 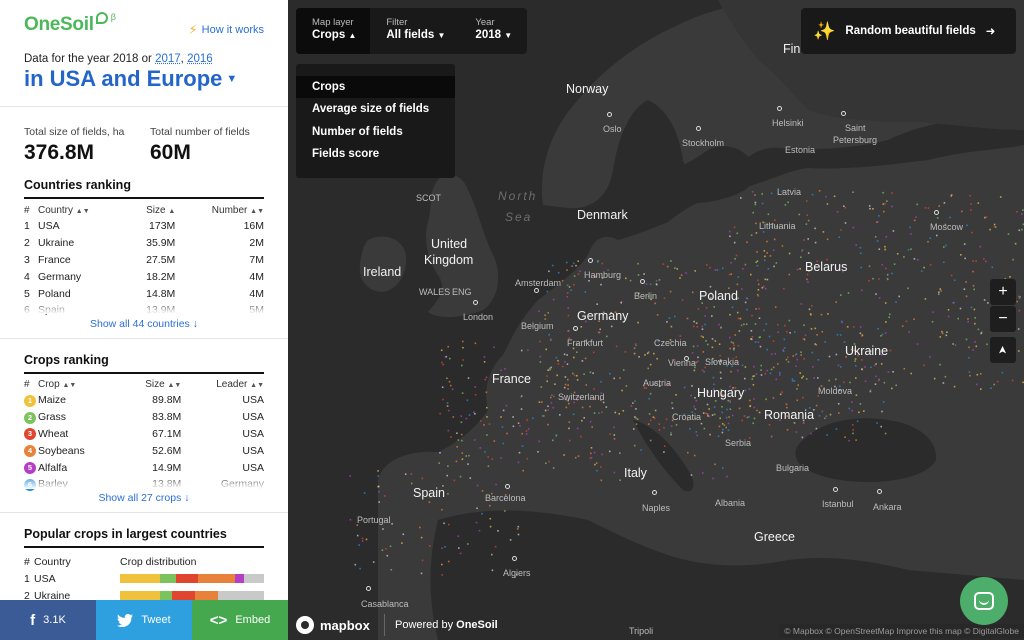 I want to click on row-crop: Grass, so click(x=78, y=417).